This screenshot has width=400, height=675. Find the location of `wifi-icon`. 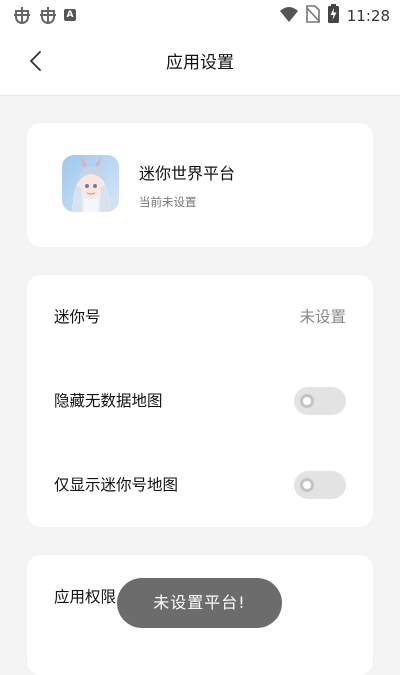

wifi-icon is located at coordinates (288, 16).